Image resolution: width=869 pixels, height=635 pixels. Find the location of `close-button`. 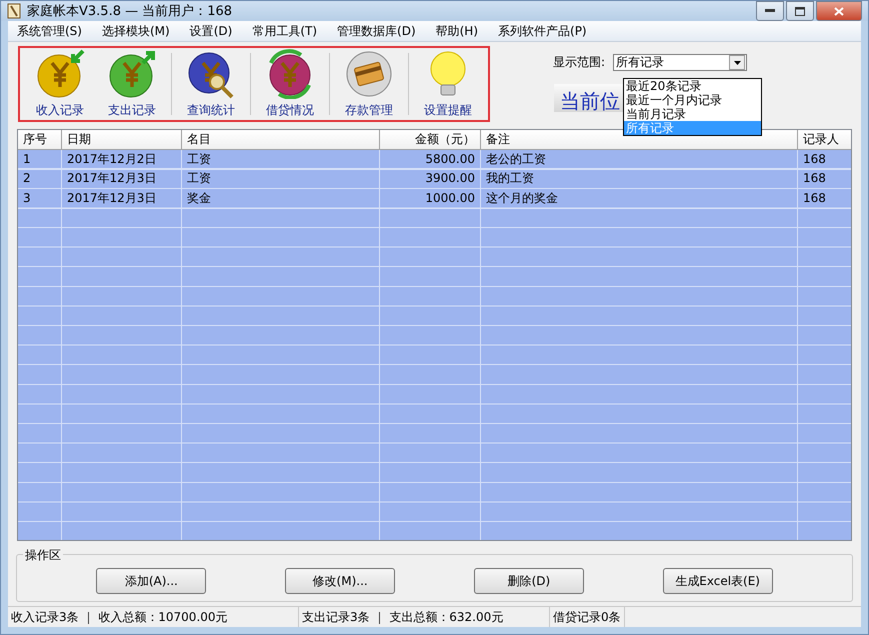

close-button is located at coordinates (839, 11).